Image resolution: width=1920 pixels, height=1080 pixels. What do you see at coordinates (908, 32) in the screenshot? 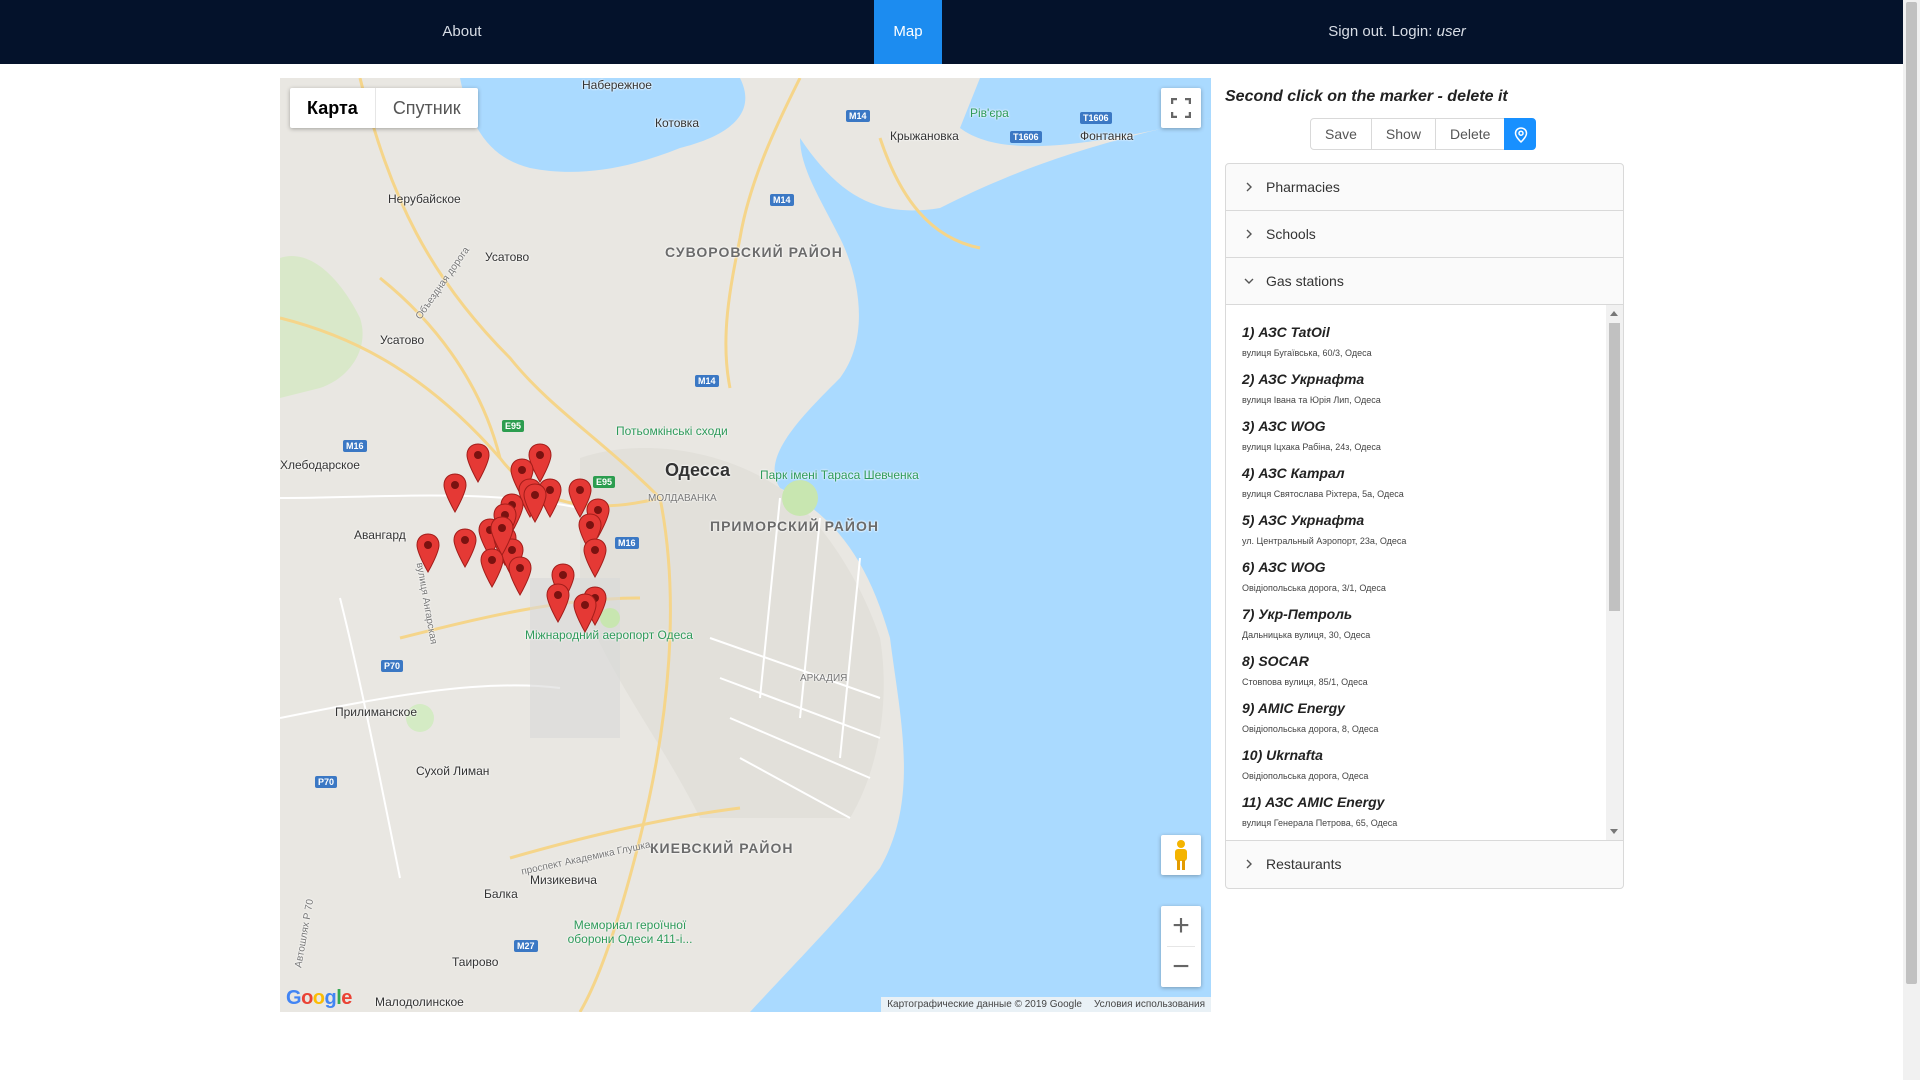
I see `nav-map-link: Map` at bounding box center [908, 32].